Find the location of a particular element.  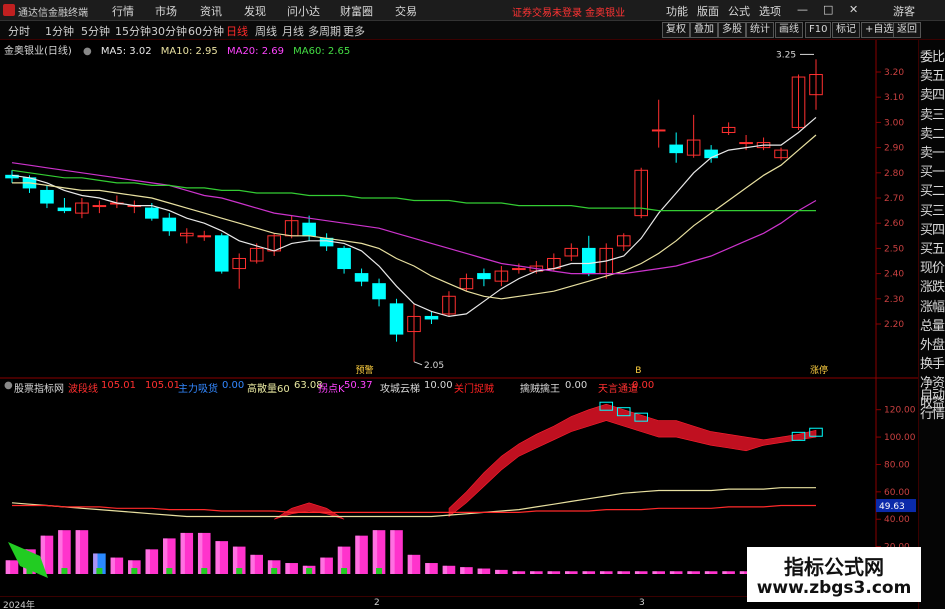

indicator-close-door-label: 关门捉贼 is located at coordinates (474, 389).